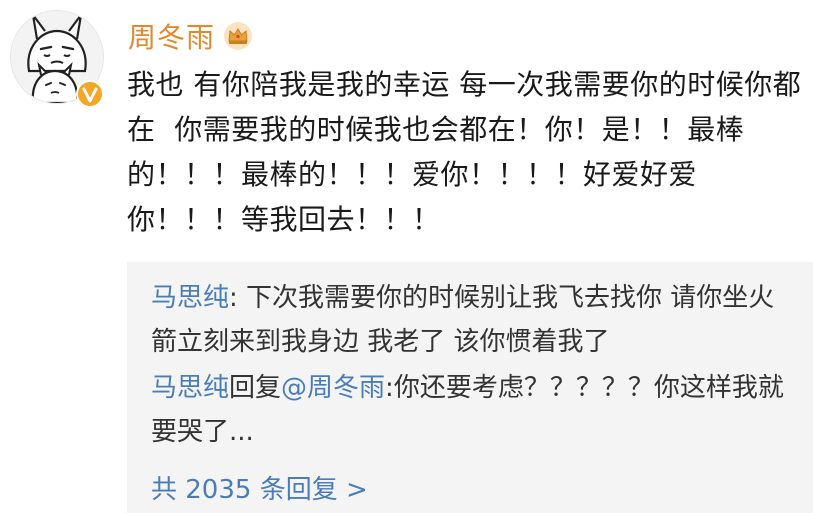  What do you see at coordinates (238, 36) in the screenshot?
I see `crown-icon` at bounding box center [238, 36].